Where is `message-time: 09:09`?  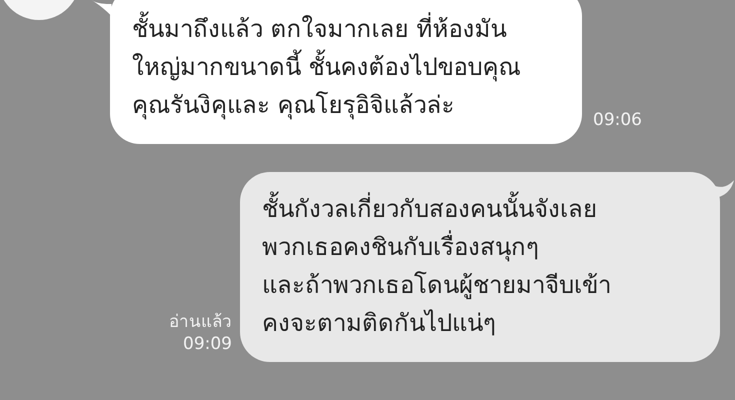
message-time: 09:09 is located at coordinates (207, 344).